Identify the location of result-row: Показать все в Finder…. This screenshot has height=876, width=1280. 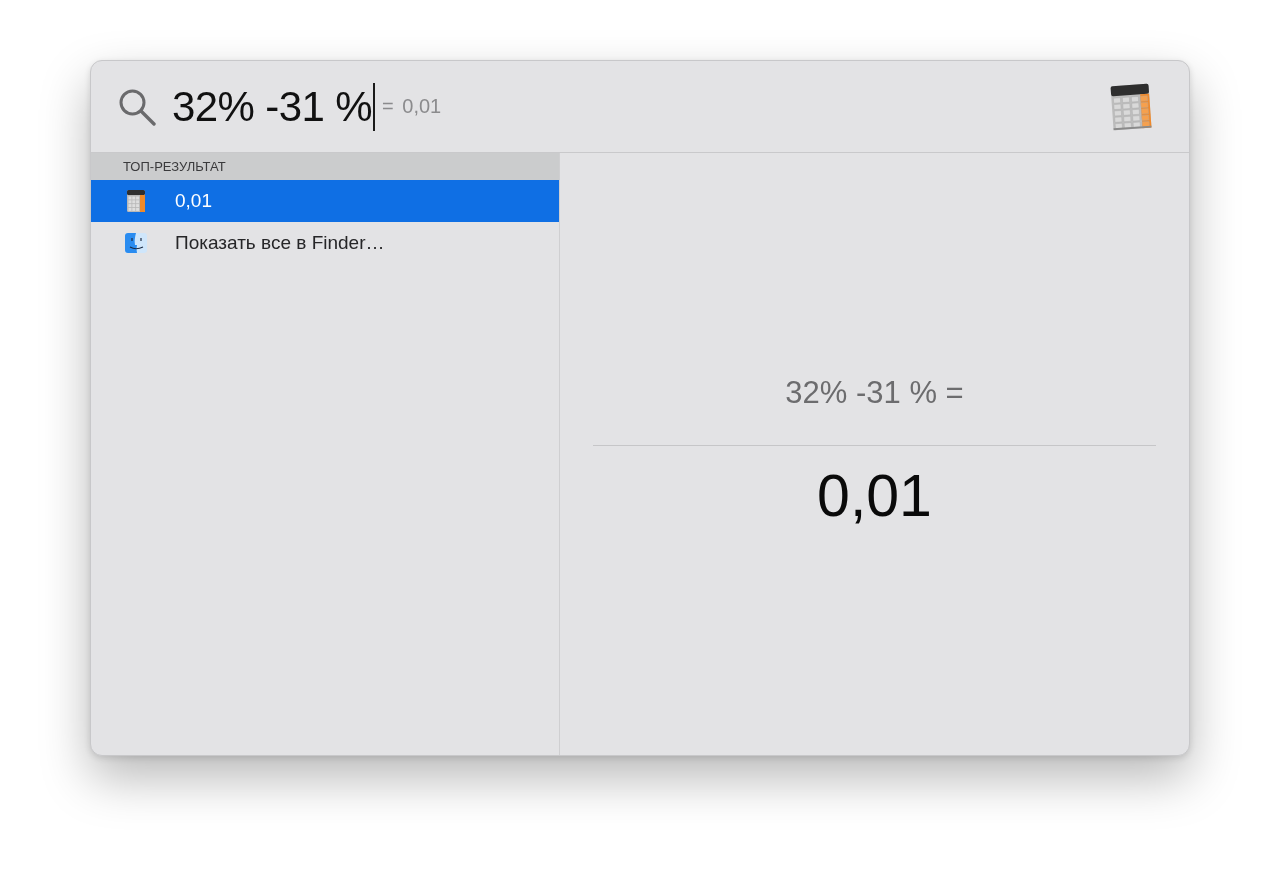
(325, 243).